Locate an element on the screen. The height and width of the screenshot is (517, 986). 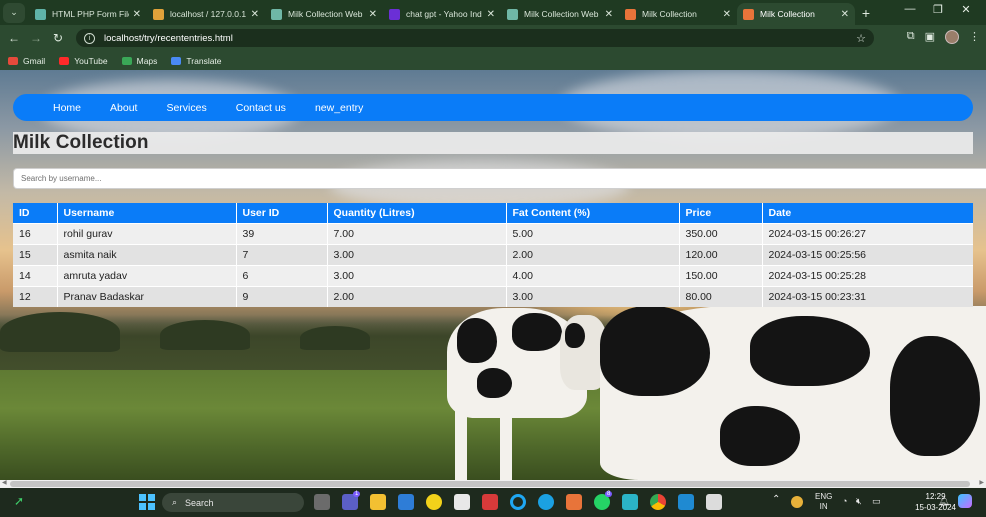
address-bar: i localhost/try/recententries.html ☆ is located at coordinates (475, 38).